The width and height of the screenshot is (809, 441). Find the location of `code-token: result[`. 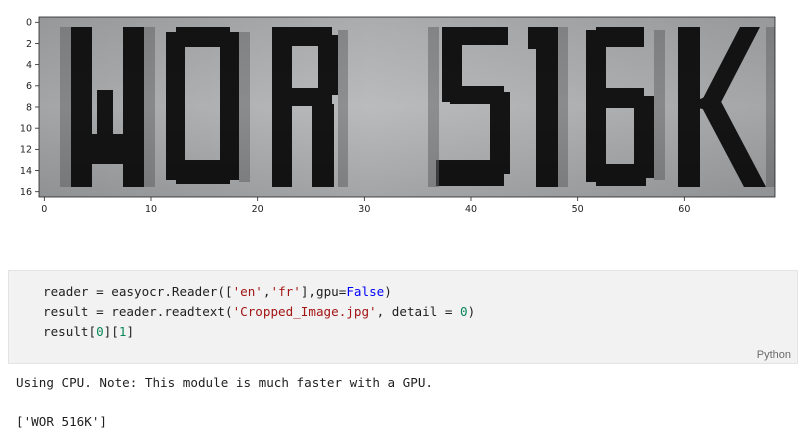

code-token: result[ is located at coordinates (70, 331).